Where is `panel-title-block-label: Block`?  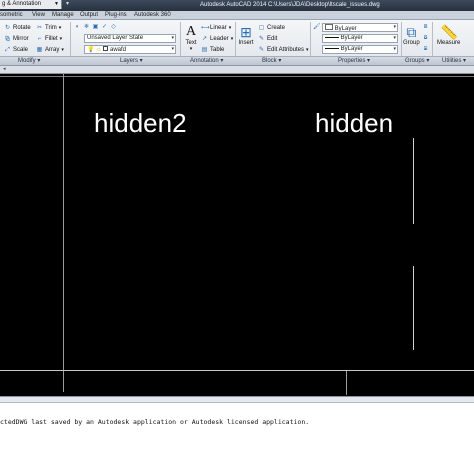
panel-title-block-label: Block is located at coordinates (269, 61).